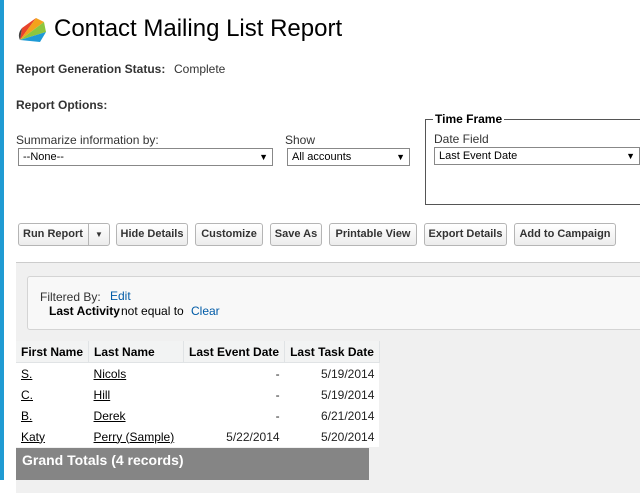 The image size is (640, 493). What do you see at coordinates (322, 157) in the screenshot?
I see `show-select-value: All accounts` at bounding box center [322, 157].